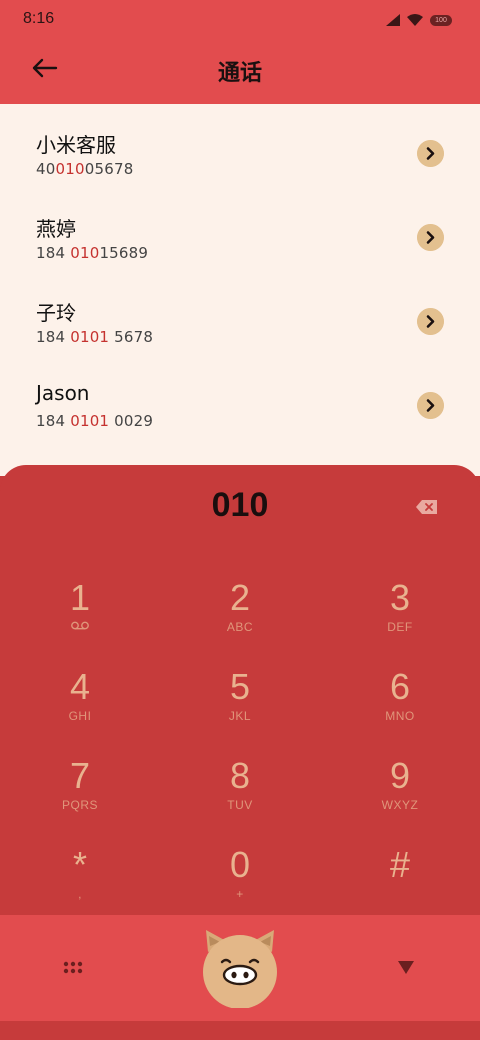 The width and height of the screenshot is (480, 1040). Describe the element at coordinates (63, 393) in the screenshot. I see `contact-name: Jason` at that location.